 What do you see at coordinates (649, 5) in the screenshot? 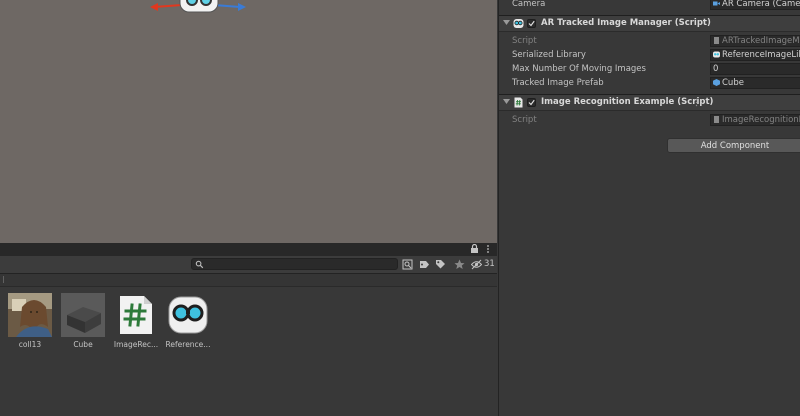
I see `camera-field-row: Camera AR Camera (Camera)` at bounding box center [649, 5].